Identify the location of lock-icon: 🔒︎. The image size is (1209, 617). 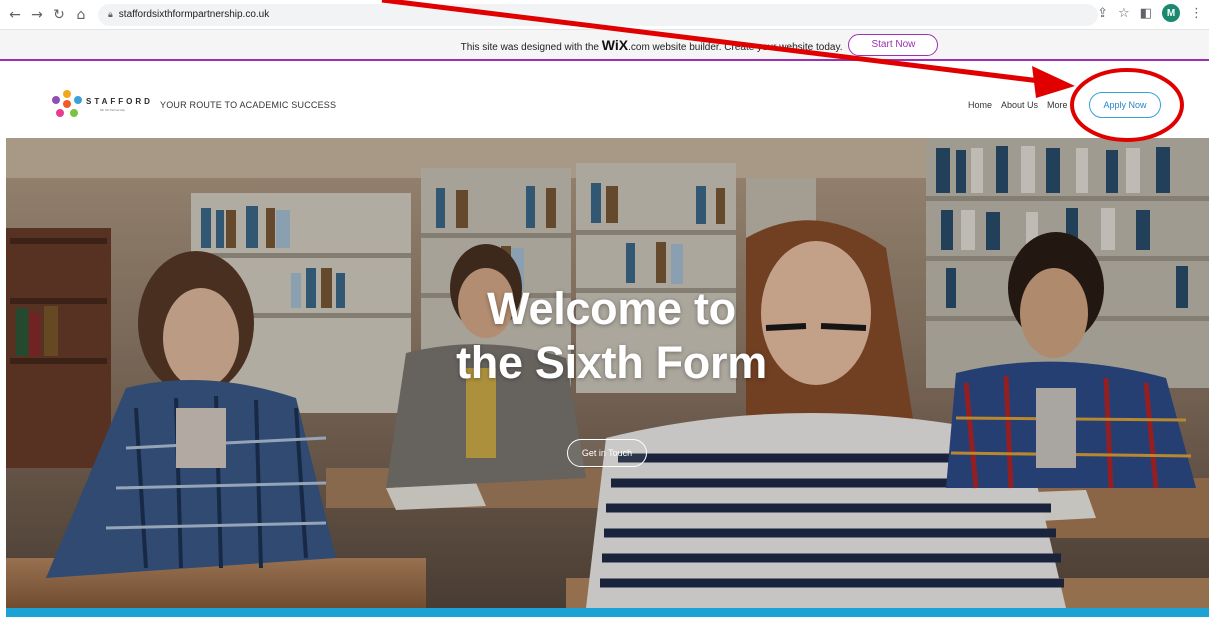
(110, 14).